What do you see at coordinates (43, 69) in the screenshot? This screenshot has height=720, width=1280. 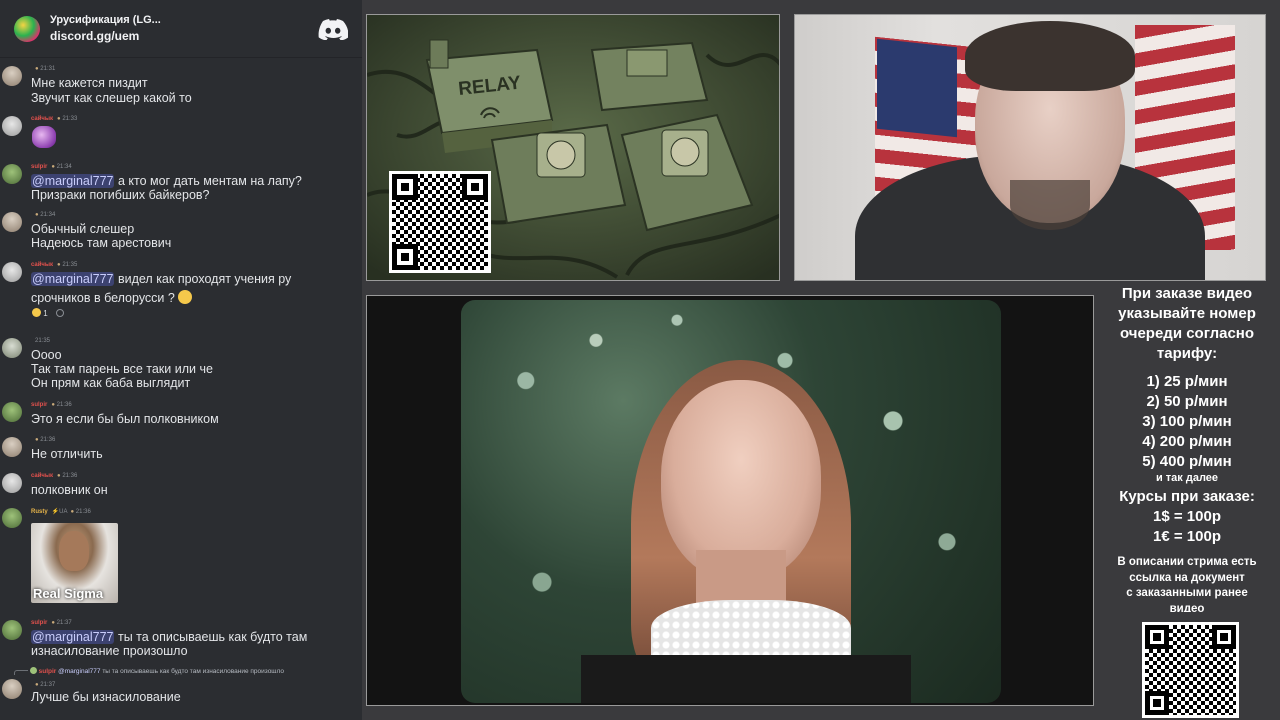 I see `message-meta: ● 21:31` at bounding box center [43, 69].